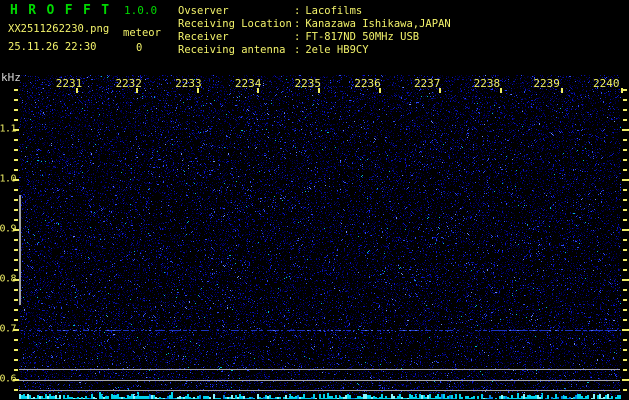 Image resolution: width=629 pixels, height=400 pixels. Describe the element at coordinates (20, 250) in the screenshot. I see `vertical-marker-line` at that location.